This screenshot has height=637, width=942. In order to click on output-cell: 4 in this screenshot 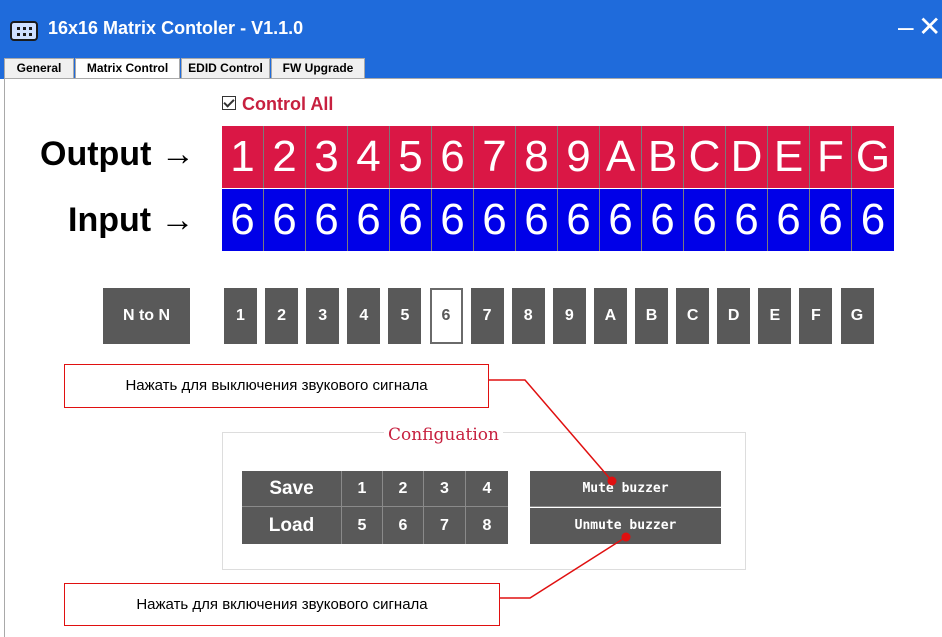, I will do `click(369, 157)`.